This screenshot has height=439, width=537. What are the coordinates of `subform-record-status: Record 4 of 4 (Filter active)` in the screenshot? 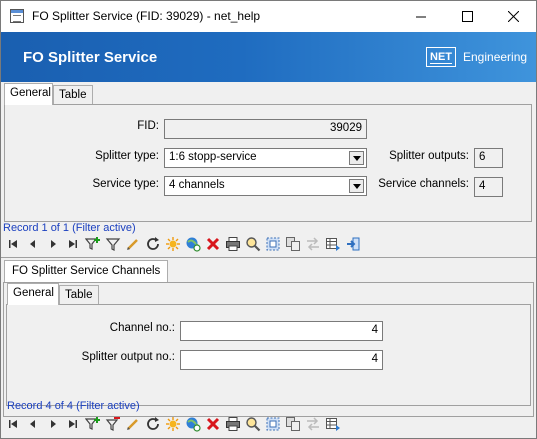 It's located at (73, 406).